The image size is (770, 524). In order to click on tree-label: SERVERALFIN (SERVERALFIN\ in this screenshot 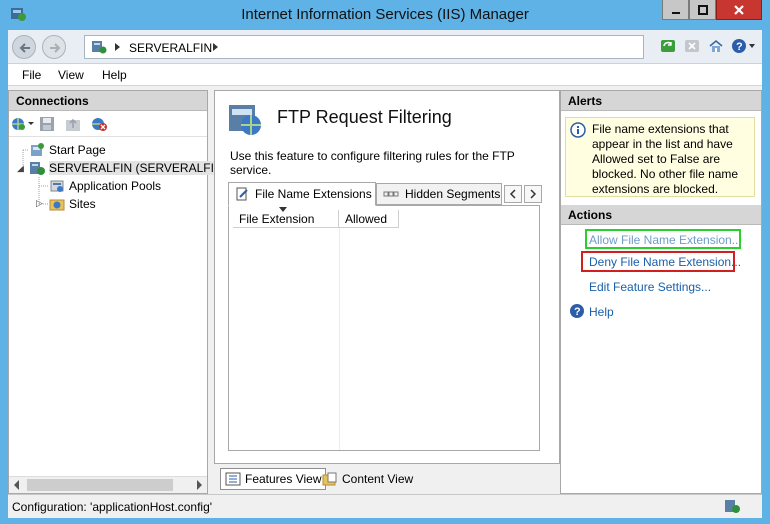, I will do `click(137, 168)`.